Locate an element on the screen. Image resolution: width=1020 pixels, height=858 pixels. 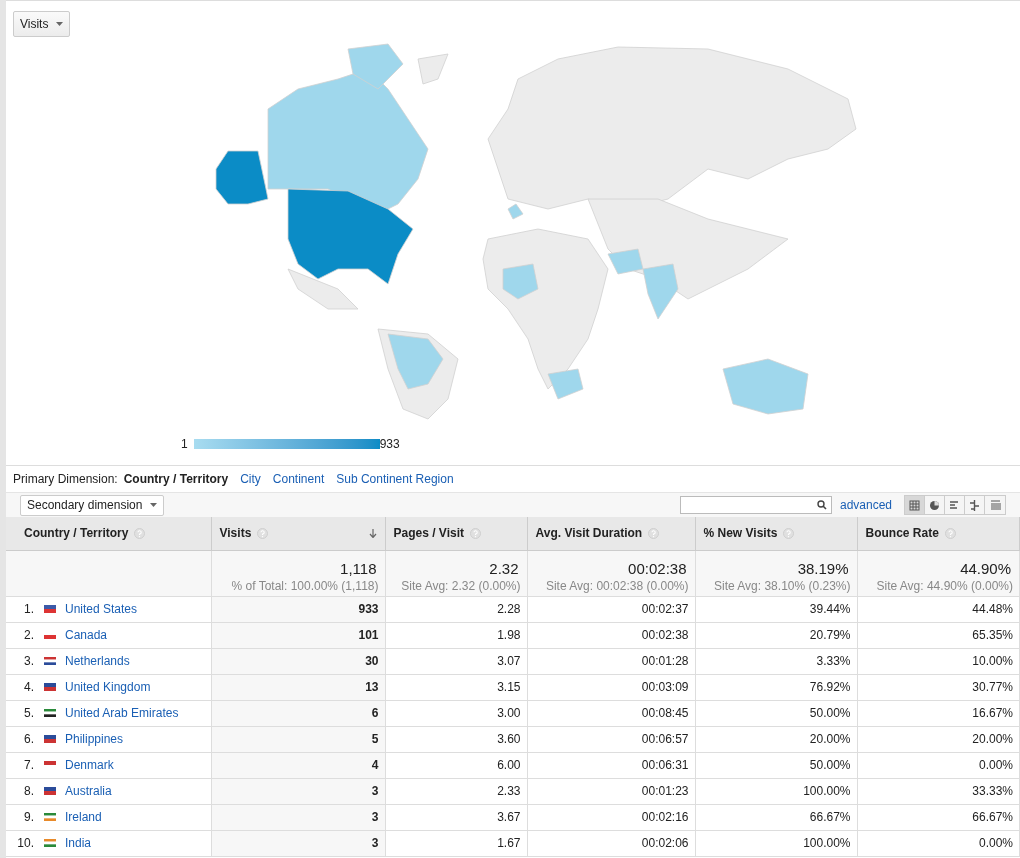
table-cell: 00:06:31 is located at coordinates (611, 765).